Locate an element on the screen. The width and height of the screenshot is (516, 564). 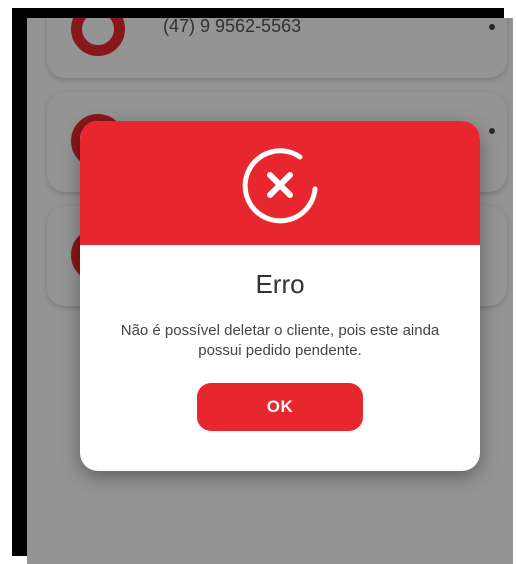
ok-button: OK is located at coordinates (280, 407).